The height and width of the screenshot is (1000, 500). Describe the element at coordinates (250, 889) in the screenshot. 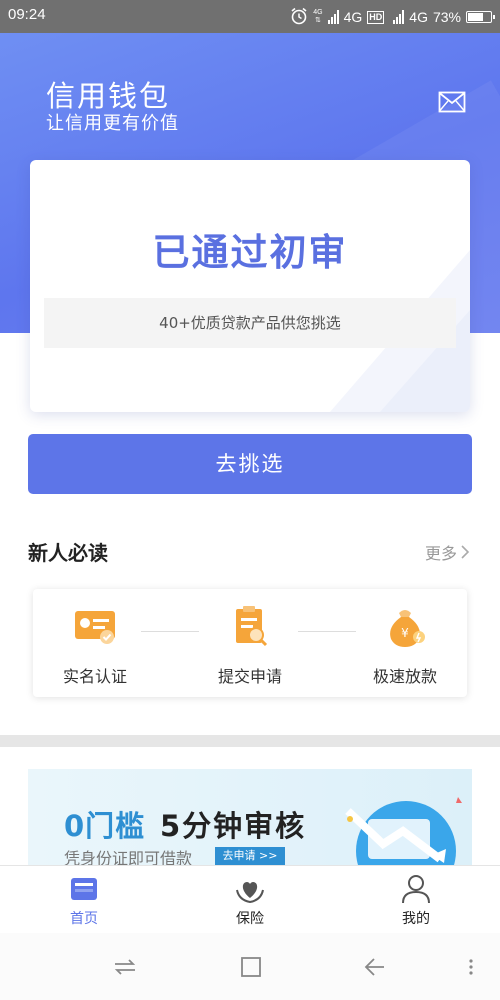

I see `insurance-heart-icon` at that location.